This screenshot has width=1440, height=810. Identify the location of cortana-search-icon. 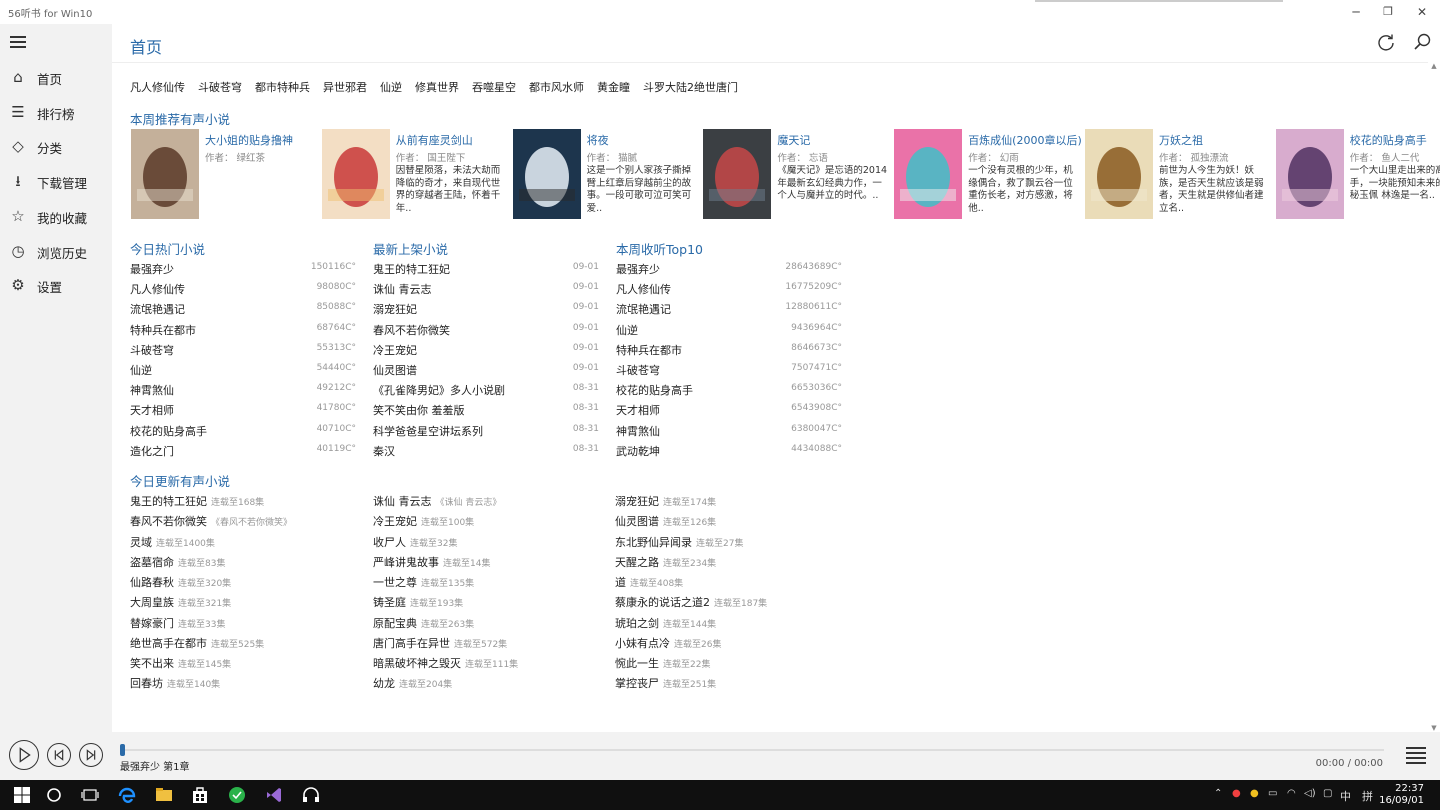
(54, 795).